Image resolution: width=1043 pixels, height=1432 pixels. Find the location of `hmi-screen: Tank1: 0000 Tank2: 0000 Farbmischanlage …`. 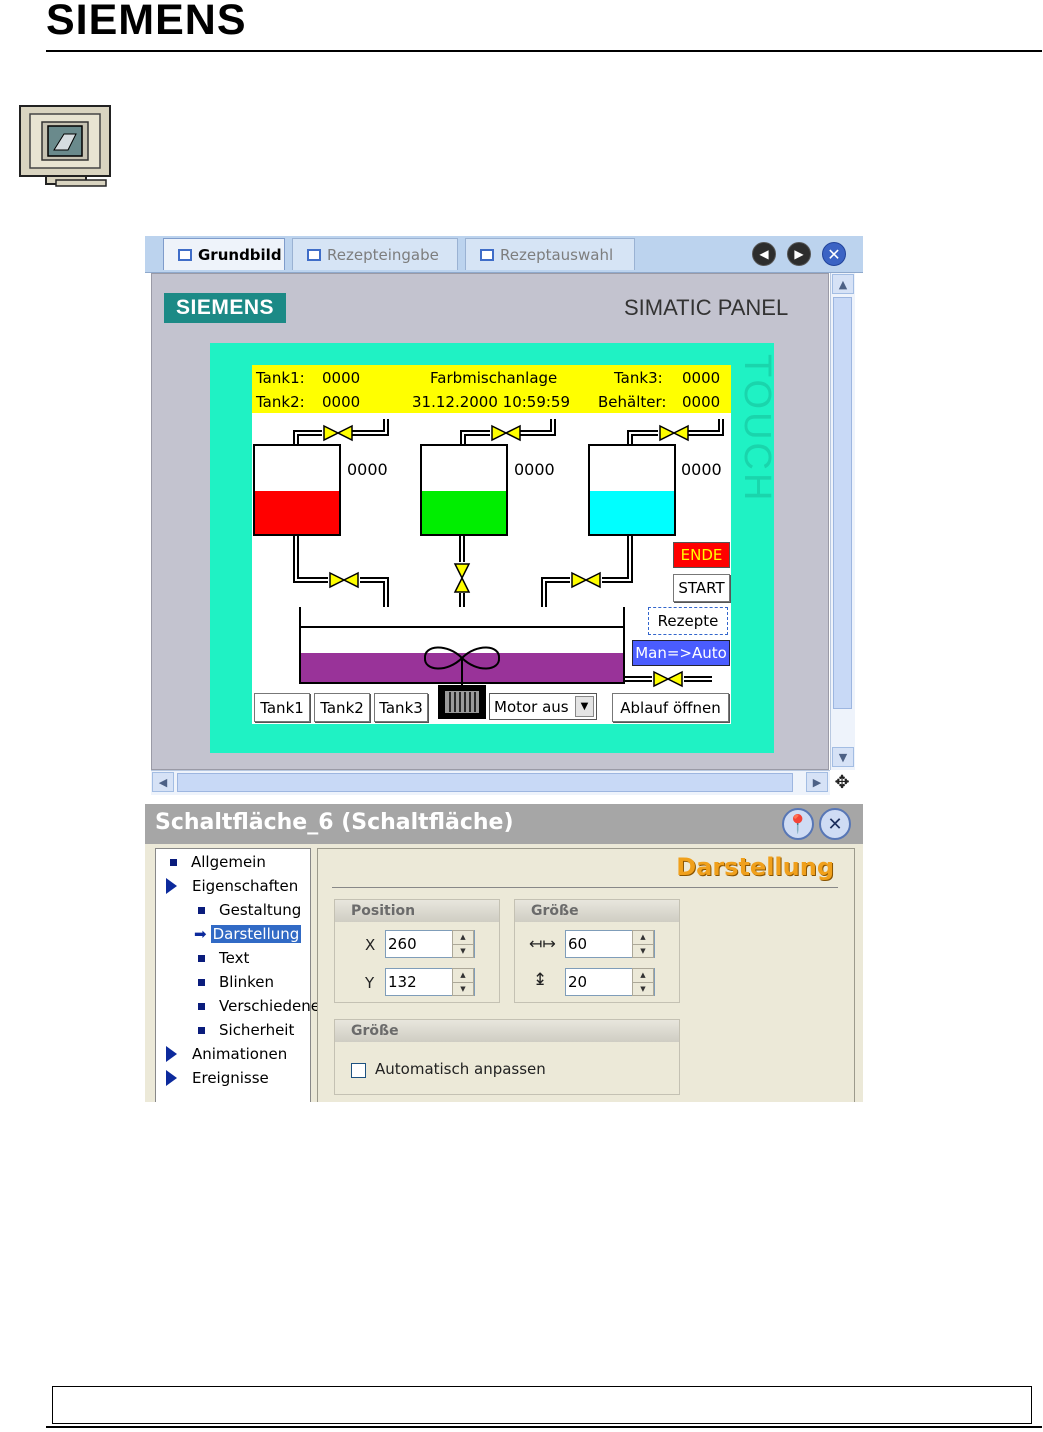

hmi-screen: Tank1: 0000 Tank2: 0000 Farbmischanlage … is located at coordinates (491, 544).